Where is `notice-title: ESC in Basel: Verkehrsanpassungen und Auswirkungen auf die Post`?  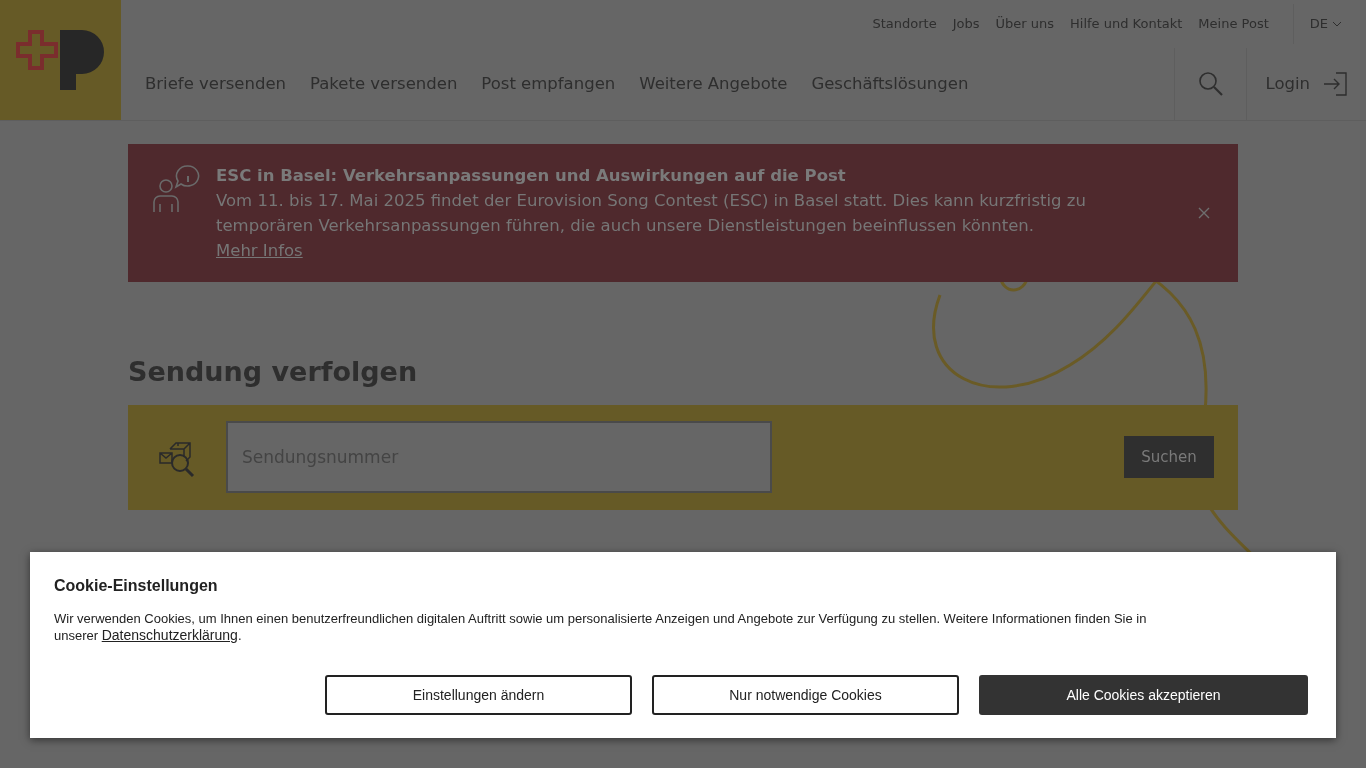
notice-title: ESC in Basel: Verkehrsanpassungen und Auswirkungen auf die Post is located at coordinates (531, 176).